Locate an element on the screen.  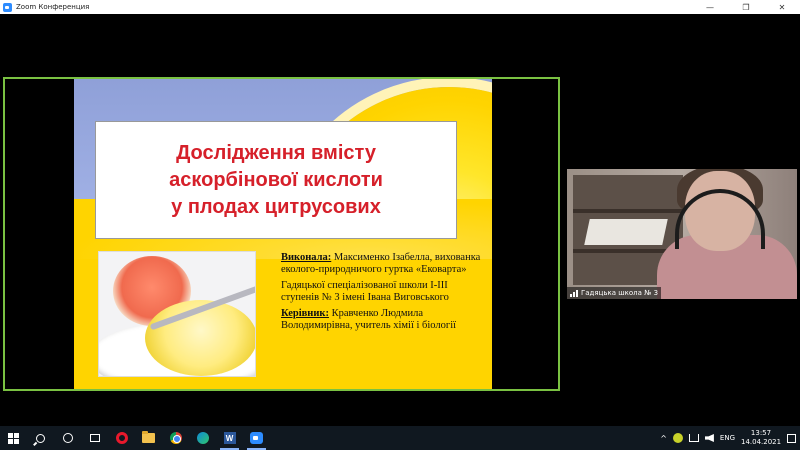
input-language-indicator: ENG is located at coordinates (727, 438).